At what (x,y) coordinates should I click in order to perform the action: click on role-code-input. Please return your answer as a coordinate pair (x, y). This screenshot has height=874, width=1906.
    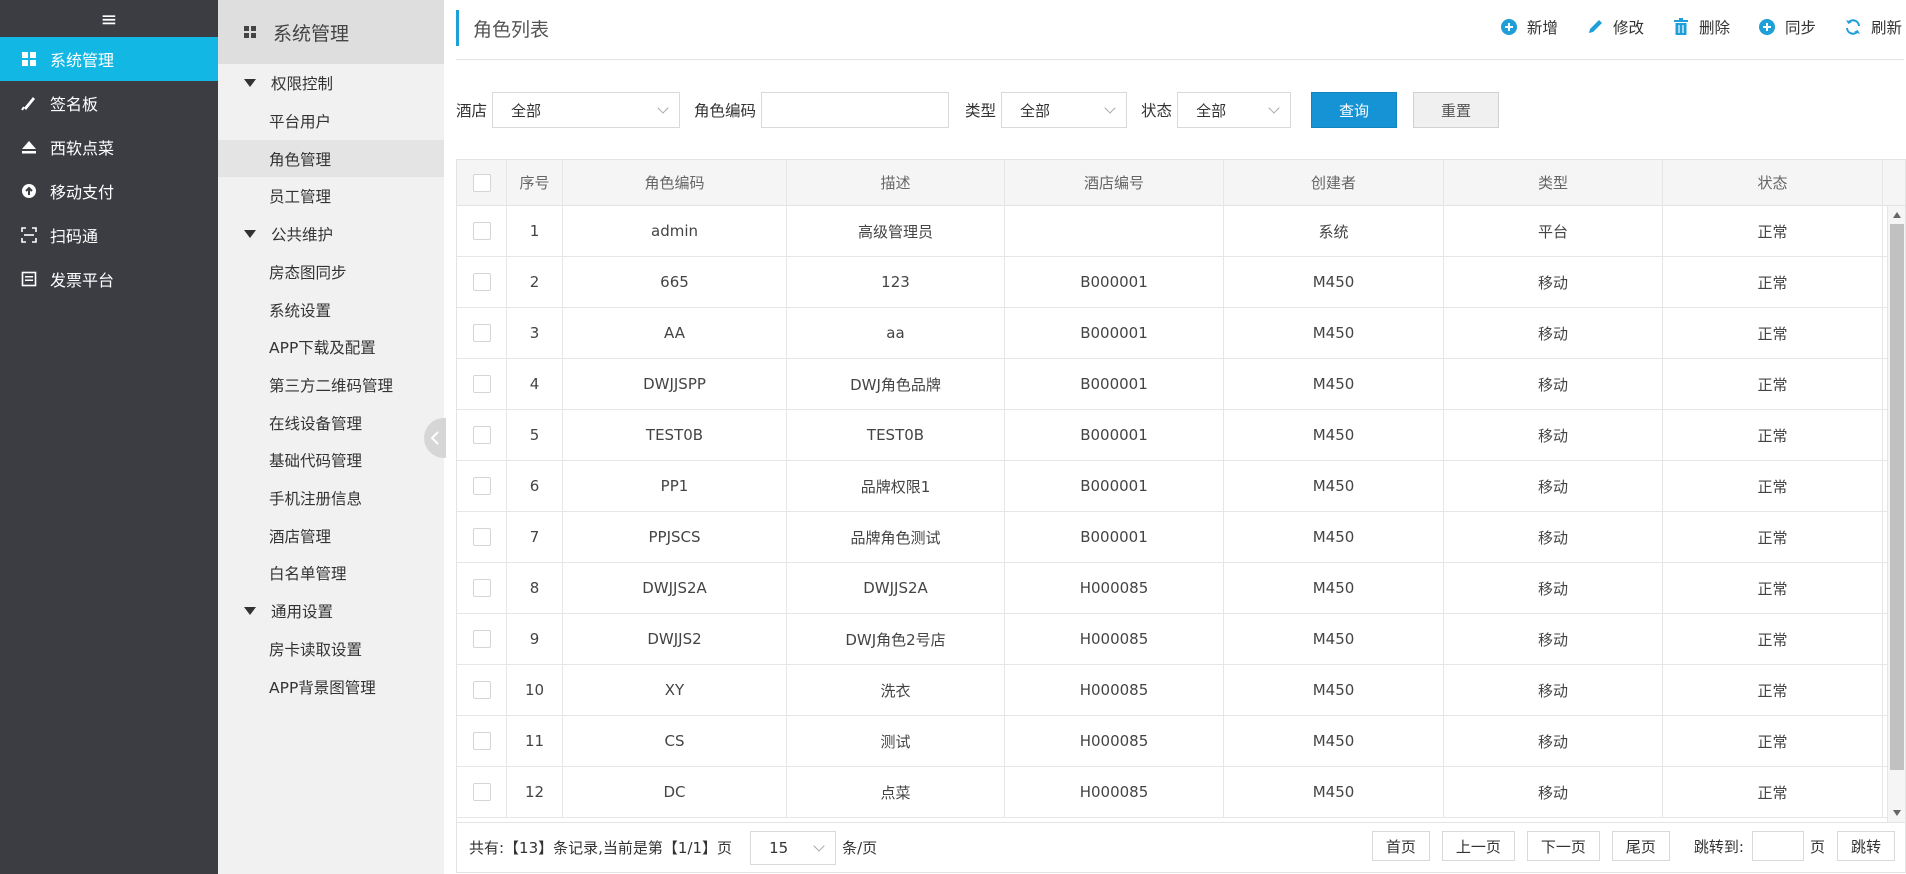
    Looking at the image, I should click on (855, 110).